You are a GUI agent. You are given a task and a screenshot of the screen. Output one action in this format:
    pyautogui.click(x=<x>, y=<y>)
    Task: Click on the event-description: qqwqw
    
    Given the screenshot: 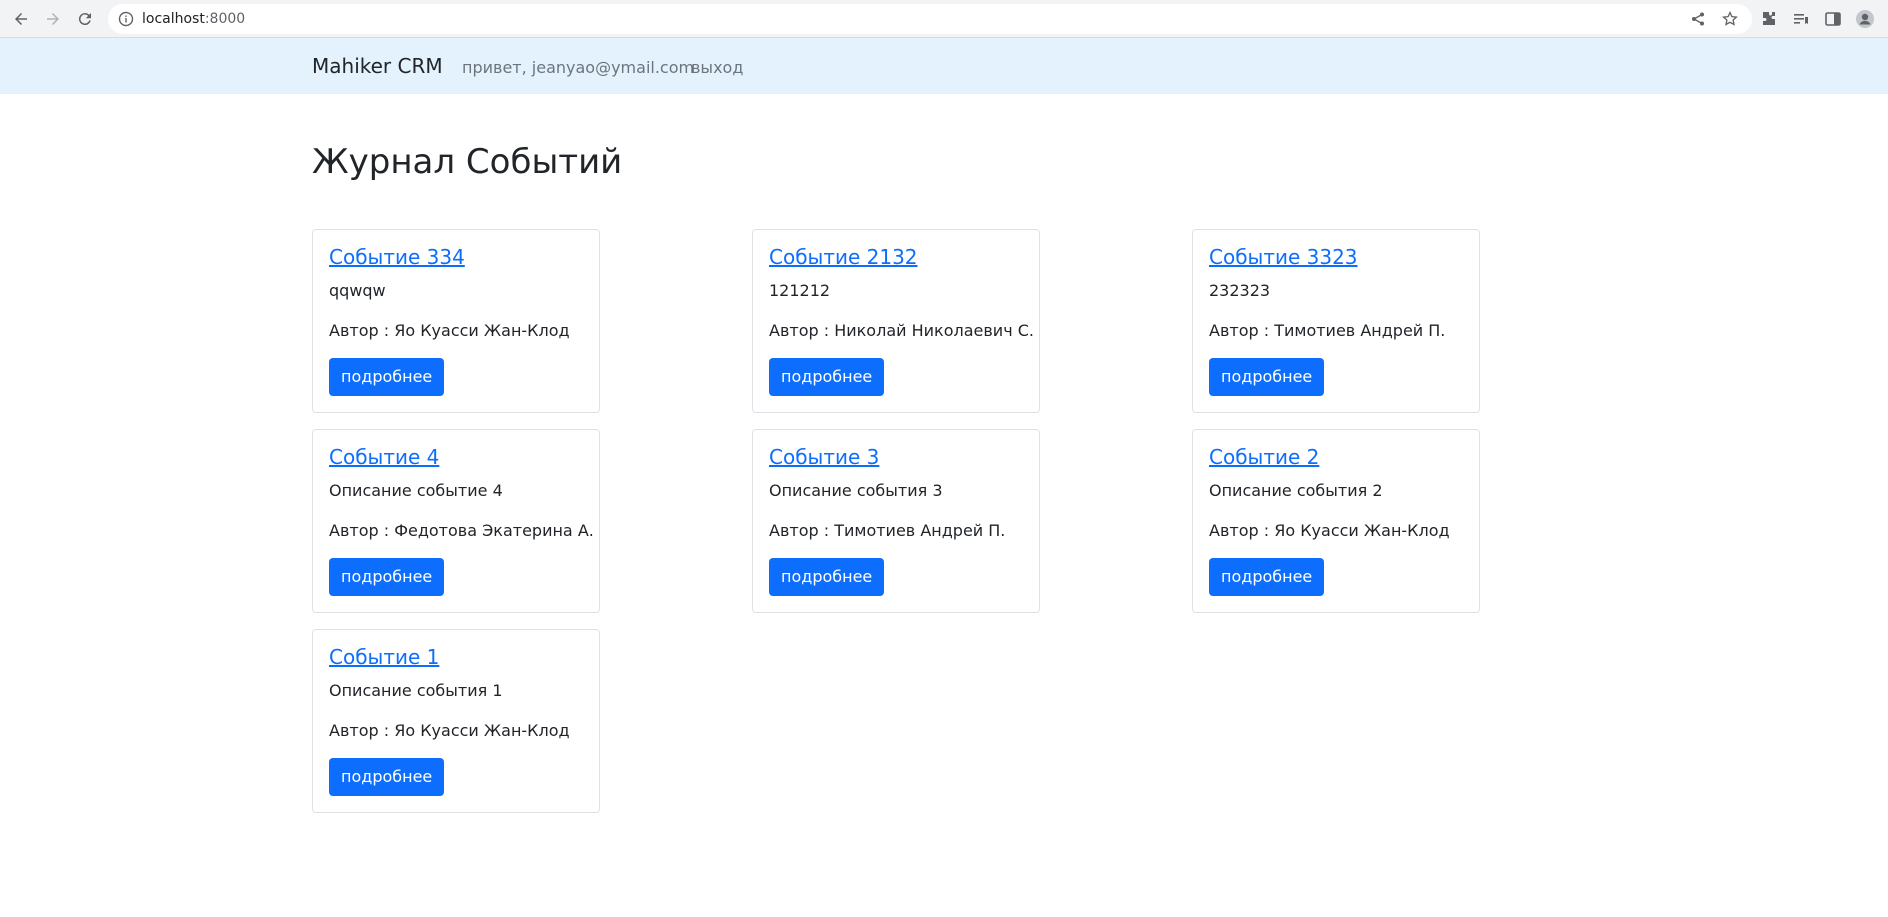 What is the action you would take?
    pyautogui.click(x=357, y=290)
    